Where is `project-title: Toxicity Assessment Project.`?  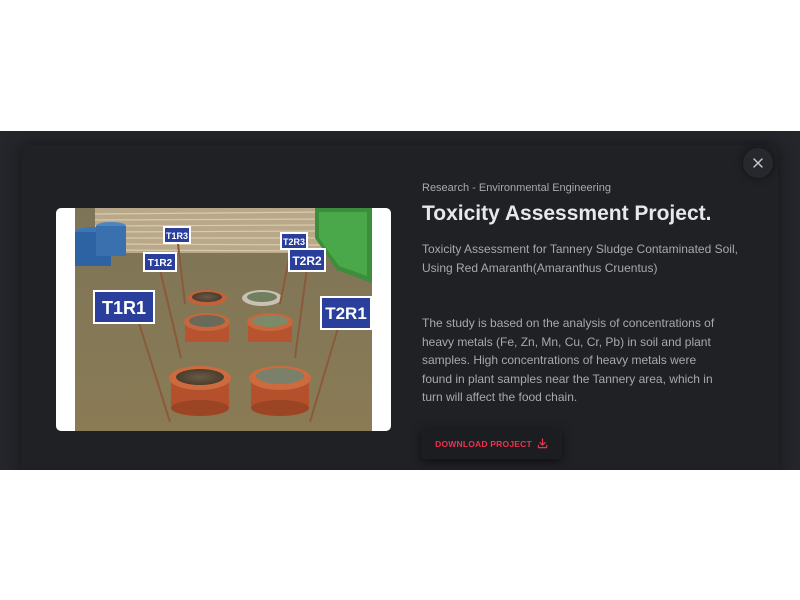 project-title: Toxicity Assessment Project. is located at coordinates (567, 213).